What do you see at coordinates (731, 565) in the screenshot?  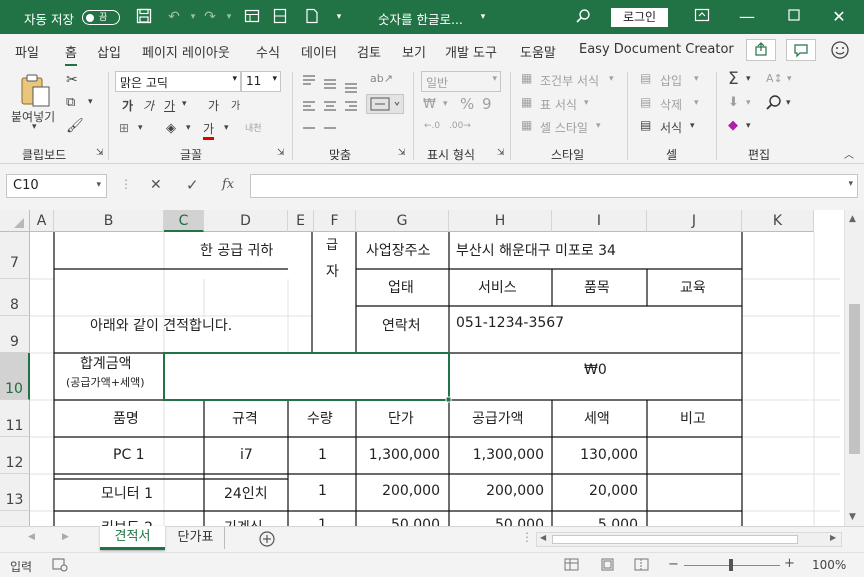 I see `zoom-slider-thumb` at bounding box center [731, 565].